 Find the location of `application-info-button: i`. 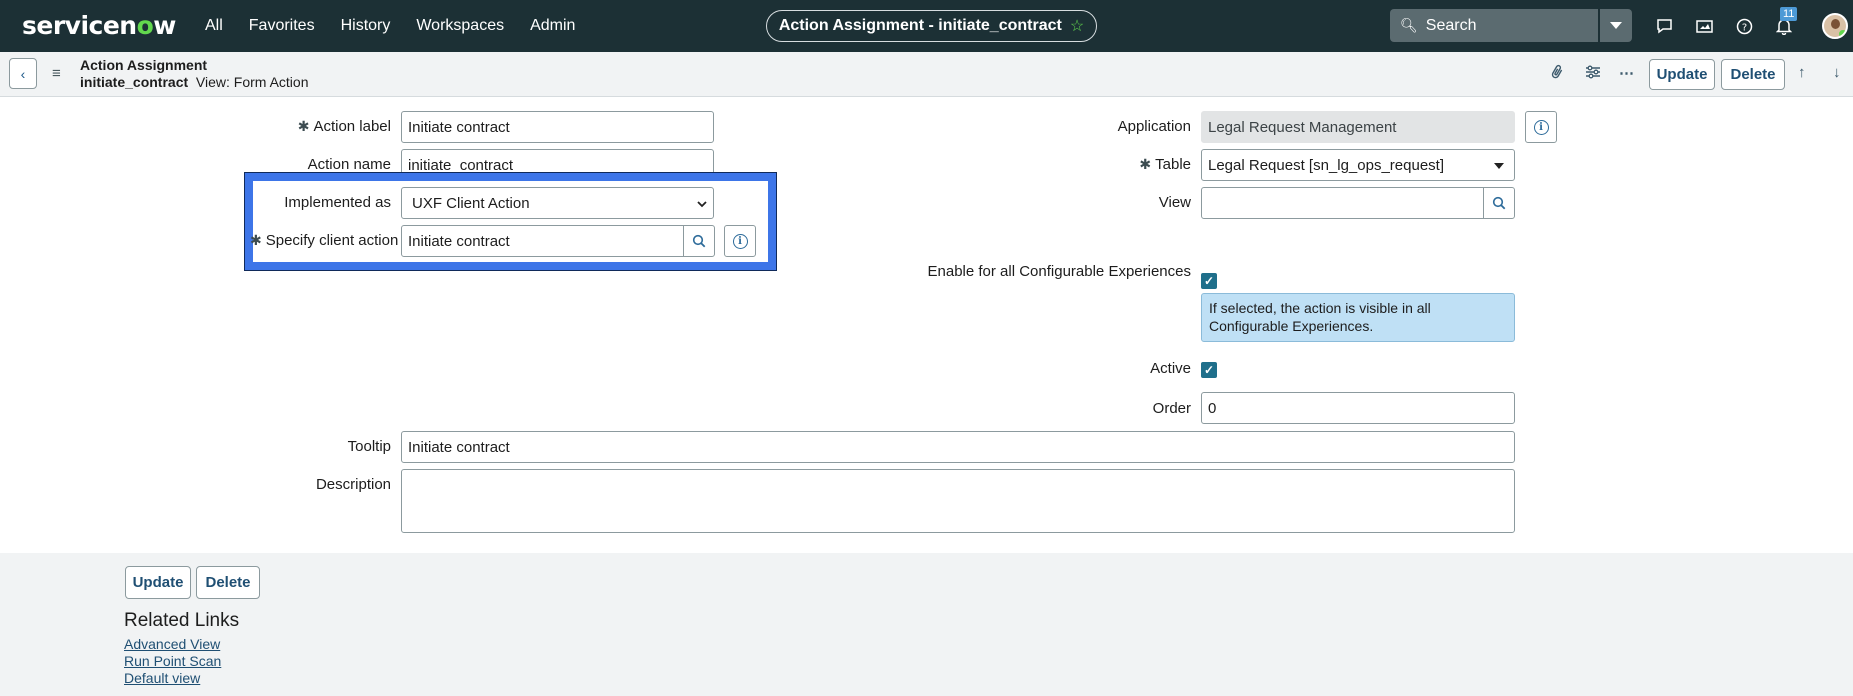

application-info-button: i is located at coordinates (1541, 127).